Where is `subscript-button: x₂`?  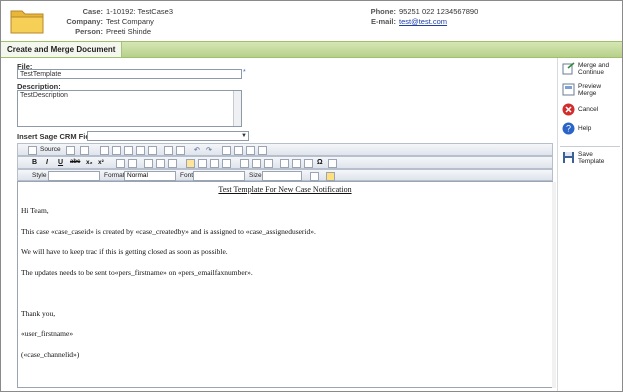 subscript-button: x₂ is located at coordinates (89, 162).